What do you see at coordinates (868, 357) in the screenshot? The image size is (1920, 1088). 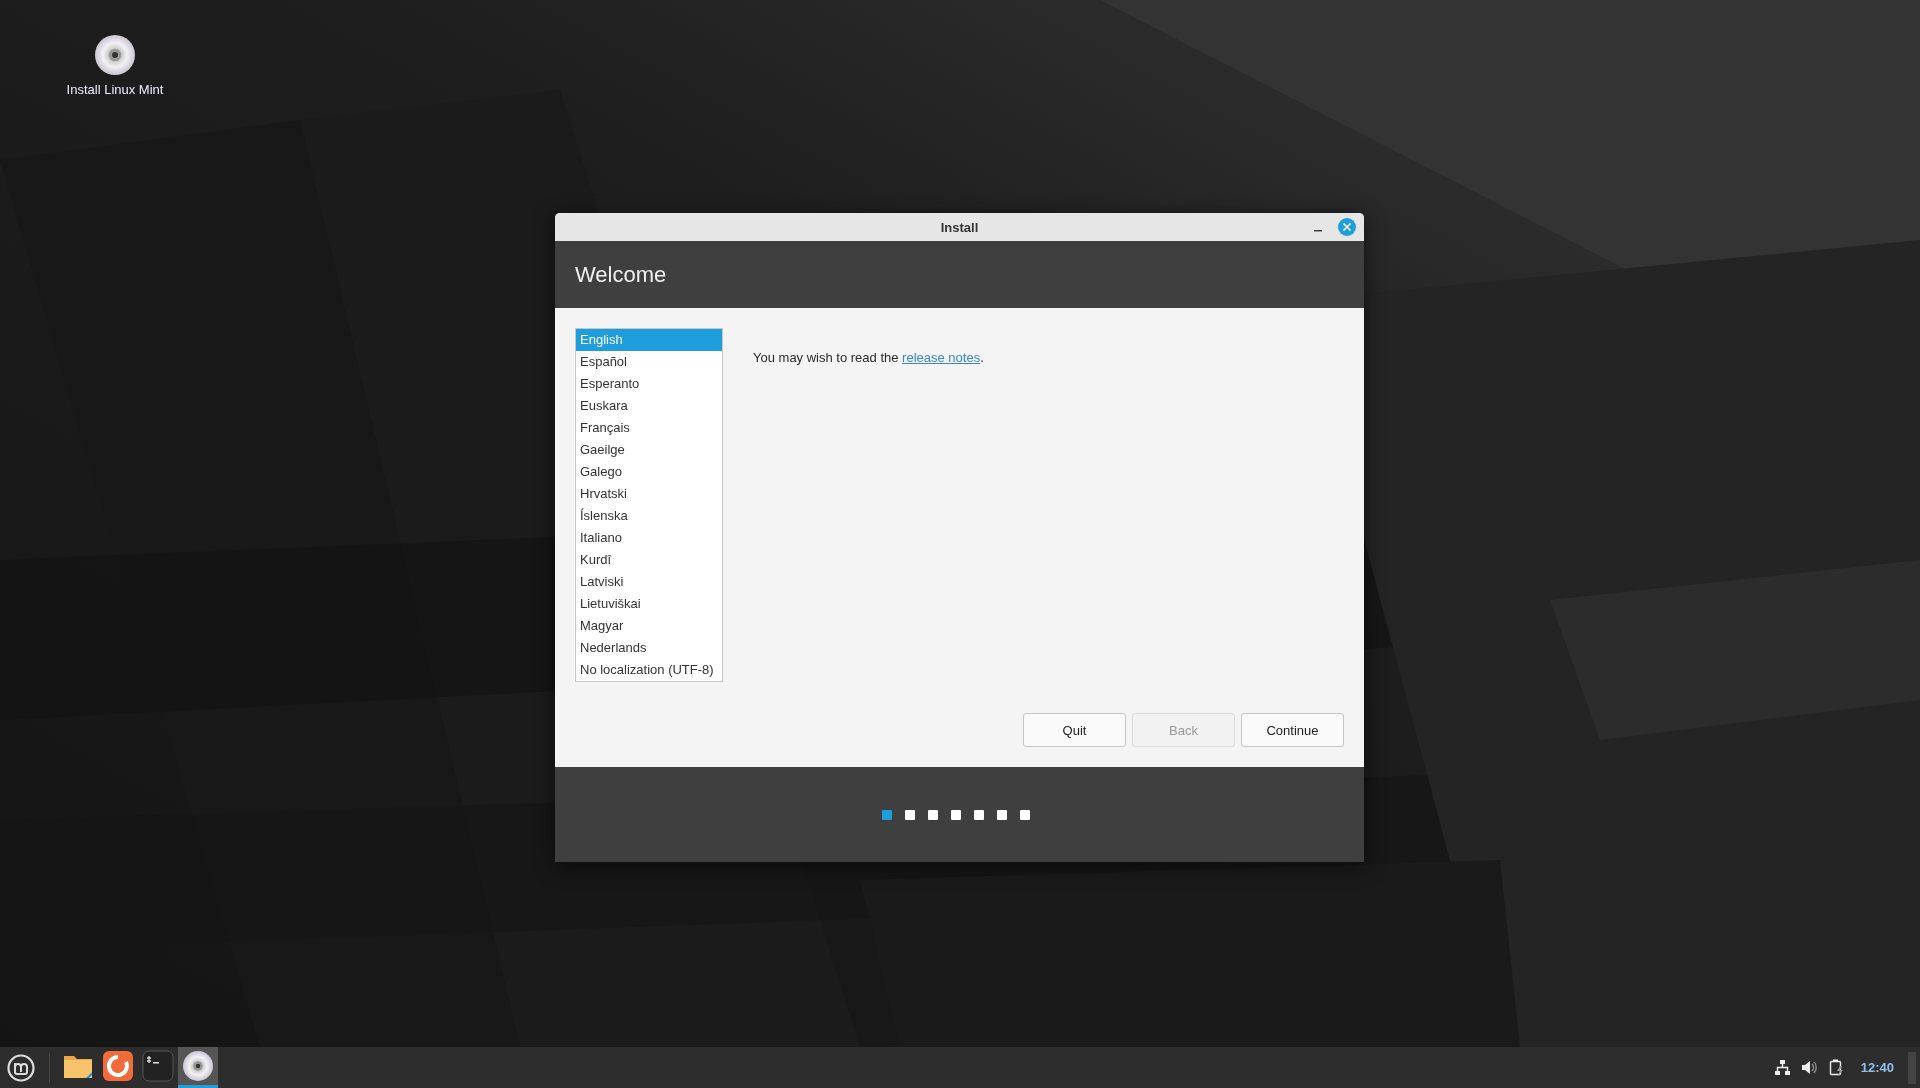 I see `message-text: You may wish to read the release notes.` at bounding box center [868, 357].